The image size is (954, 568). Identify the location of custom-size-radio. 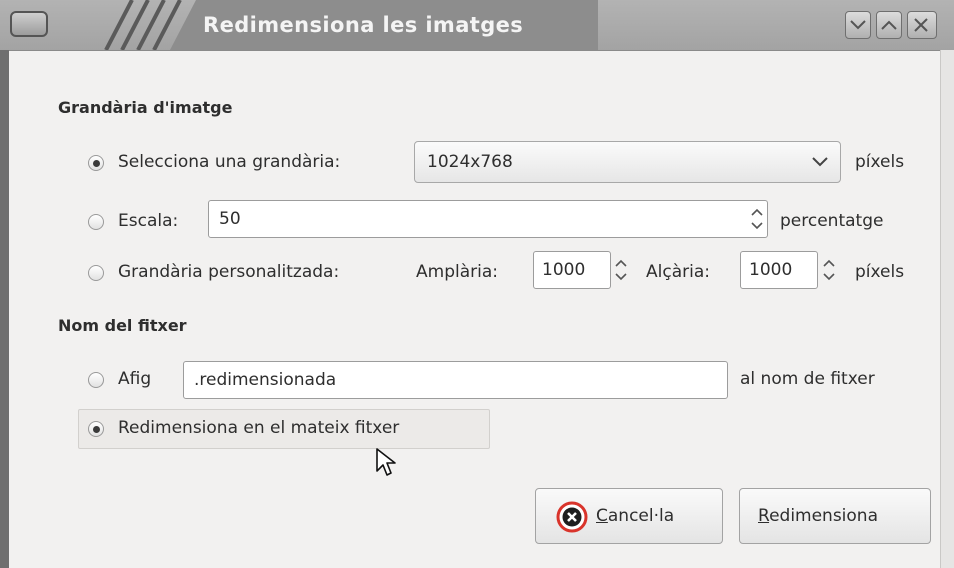
(96, 273).